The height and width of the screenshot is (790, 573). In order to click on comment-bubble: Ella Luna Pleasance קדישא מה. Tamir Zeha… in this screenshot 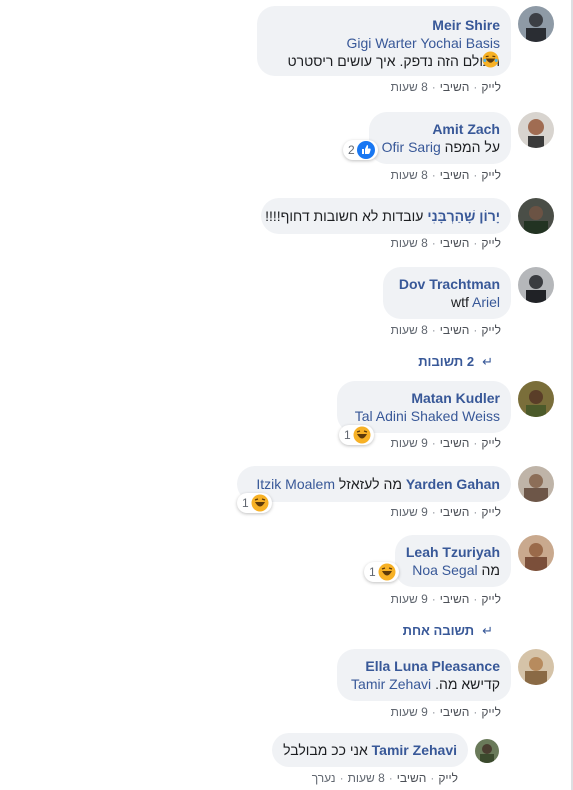, I will do `click(424, 675)`.